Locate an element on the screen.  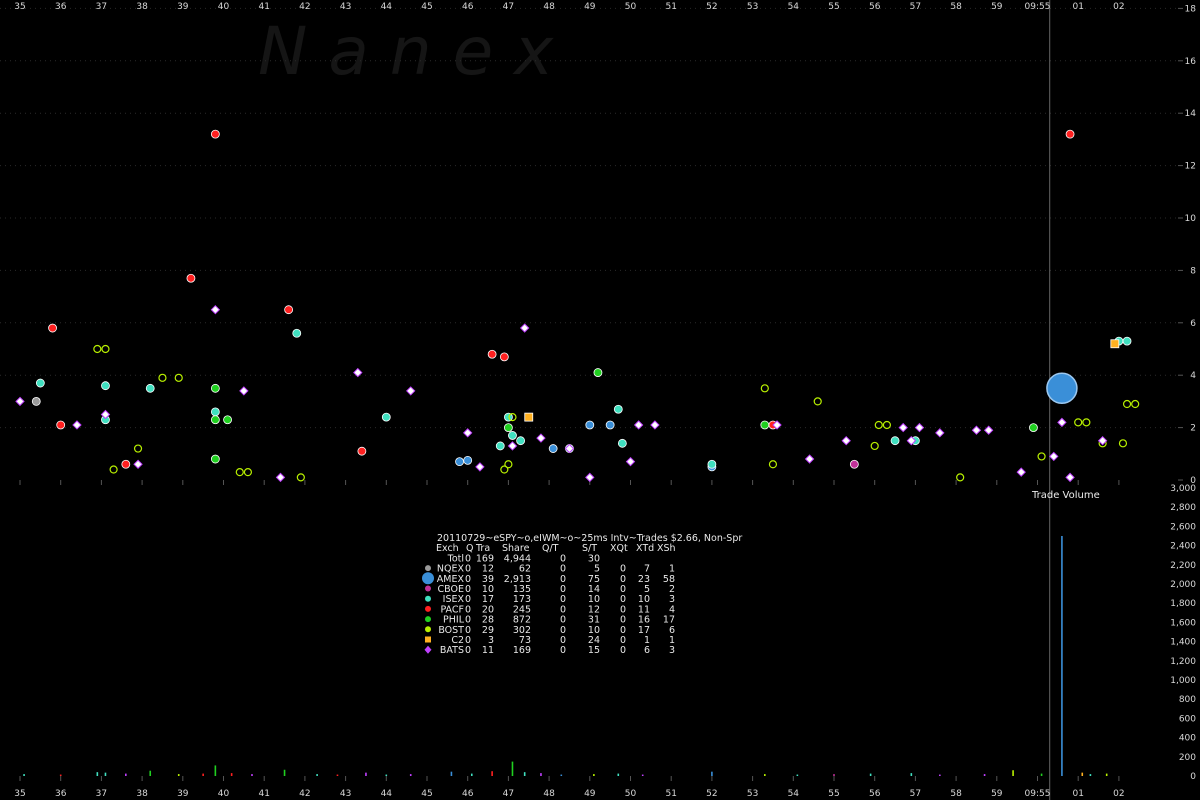
x-tick-label-bottom: 36 is located at coordinates (61, 794).